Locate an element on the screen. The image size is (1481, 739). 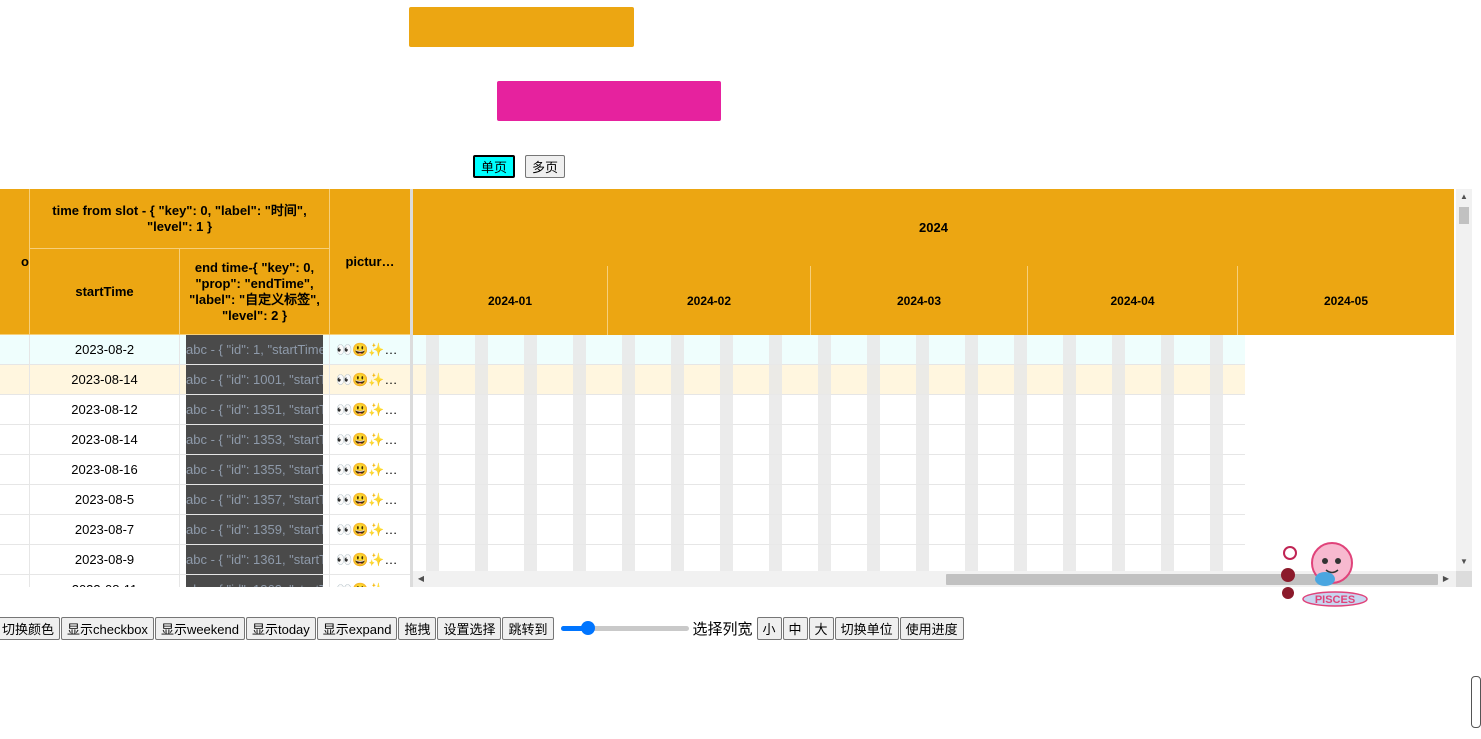
timeline-month-header: 2024-05 is located at coordinates (1346, 300).